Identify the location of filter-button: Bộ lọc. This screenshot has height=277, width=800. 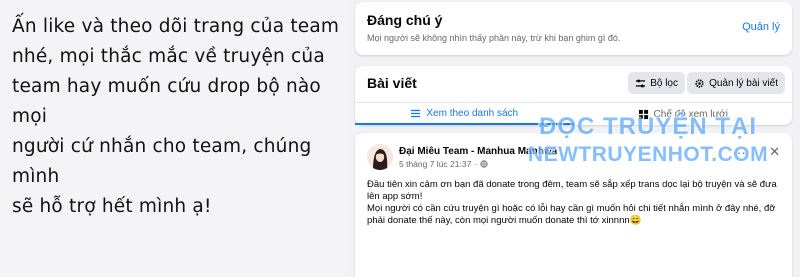
(656, 83).